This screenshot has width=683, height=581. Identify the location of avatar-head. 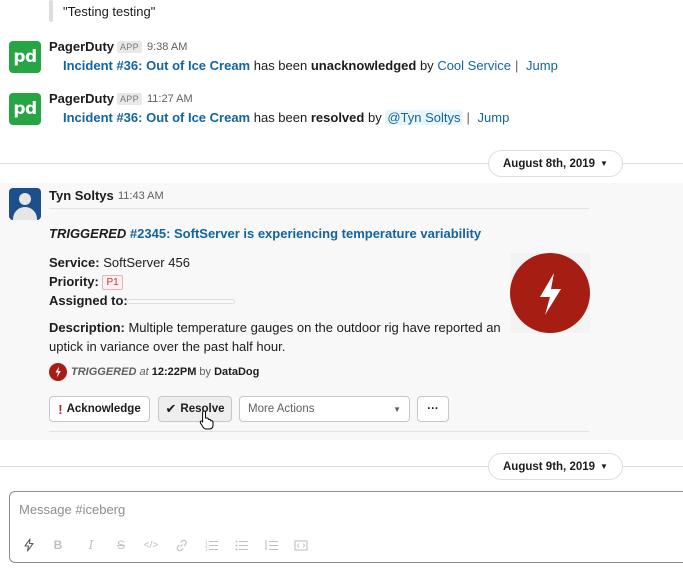
(25, 199).